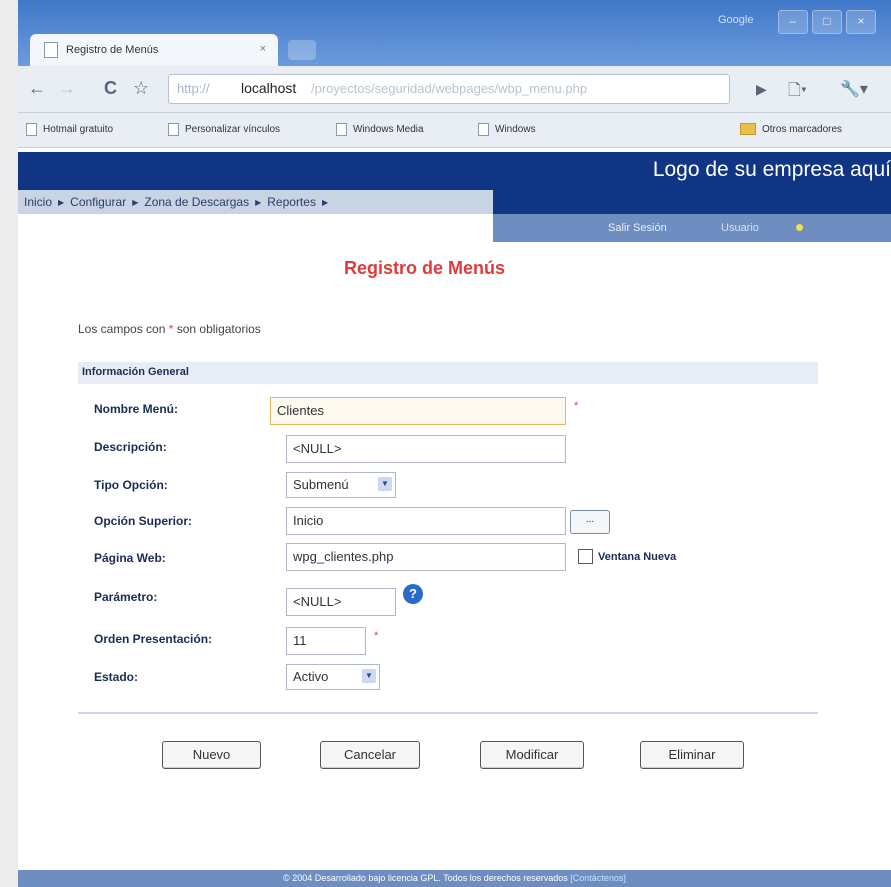  Describe the element at coordinates (418, 411) in the screenshot. I see `nombre-menu-input: Clientes` at that location.